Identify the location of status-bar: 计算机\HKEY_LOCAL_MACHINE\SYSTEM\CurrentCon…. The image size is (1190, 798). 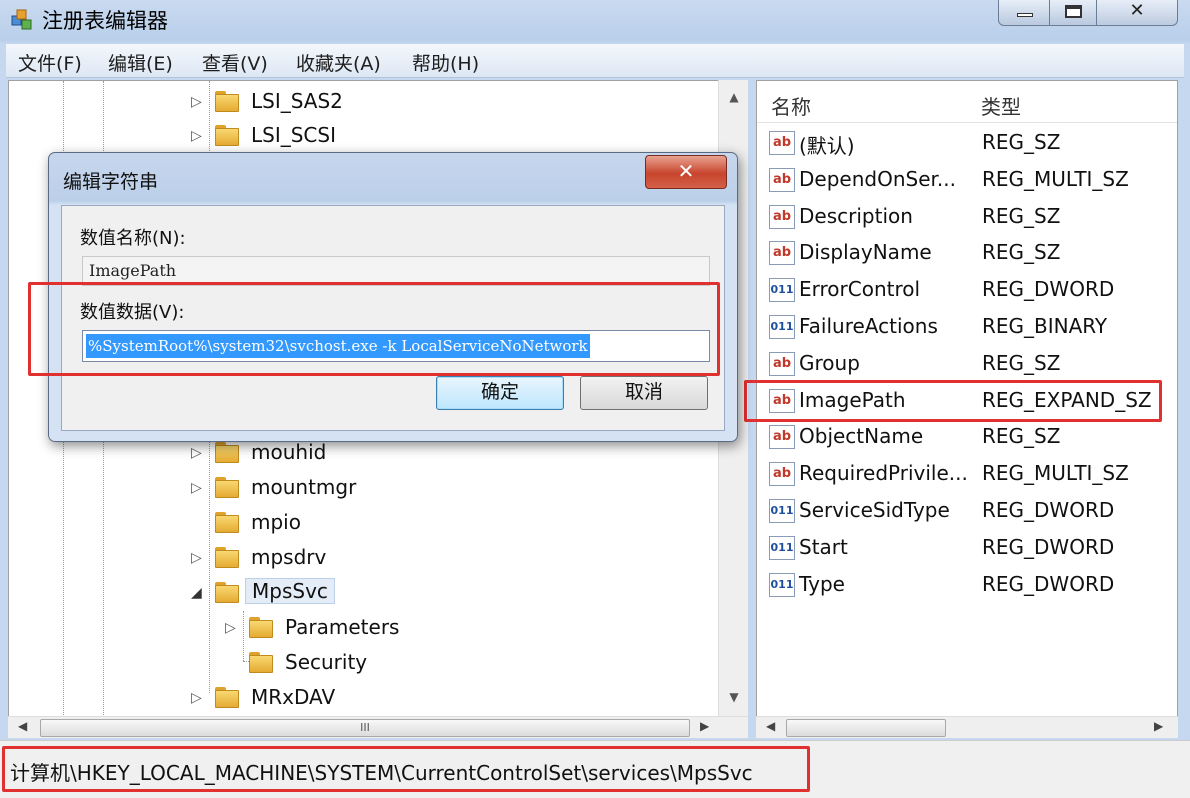
(595, 769).